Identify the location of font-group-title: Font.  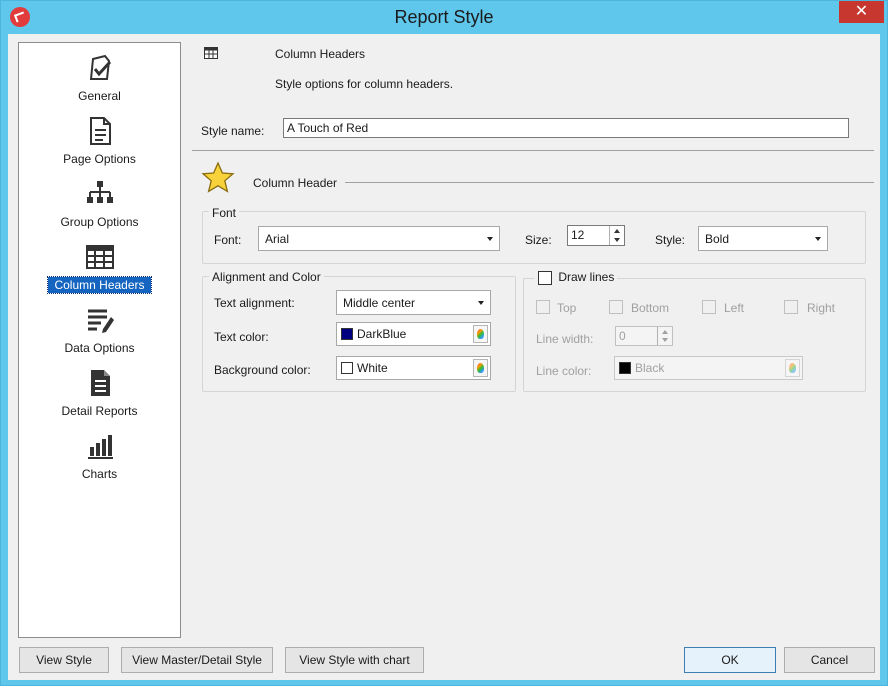
(224, 213).